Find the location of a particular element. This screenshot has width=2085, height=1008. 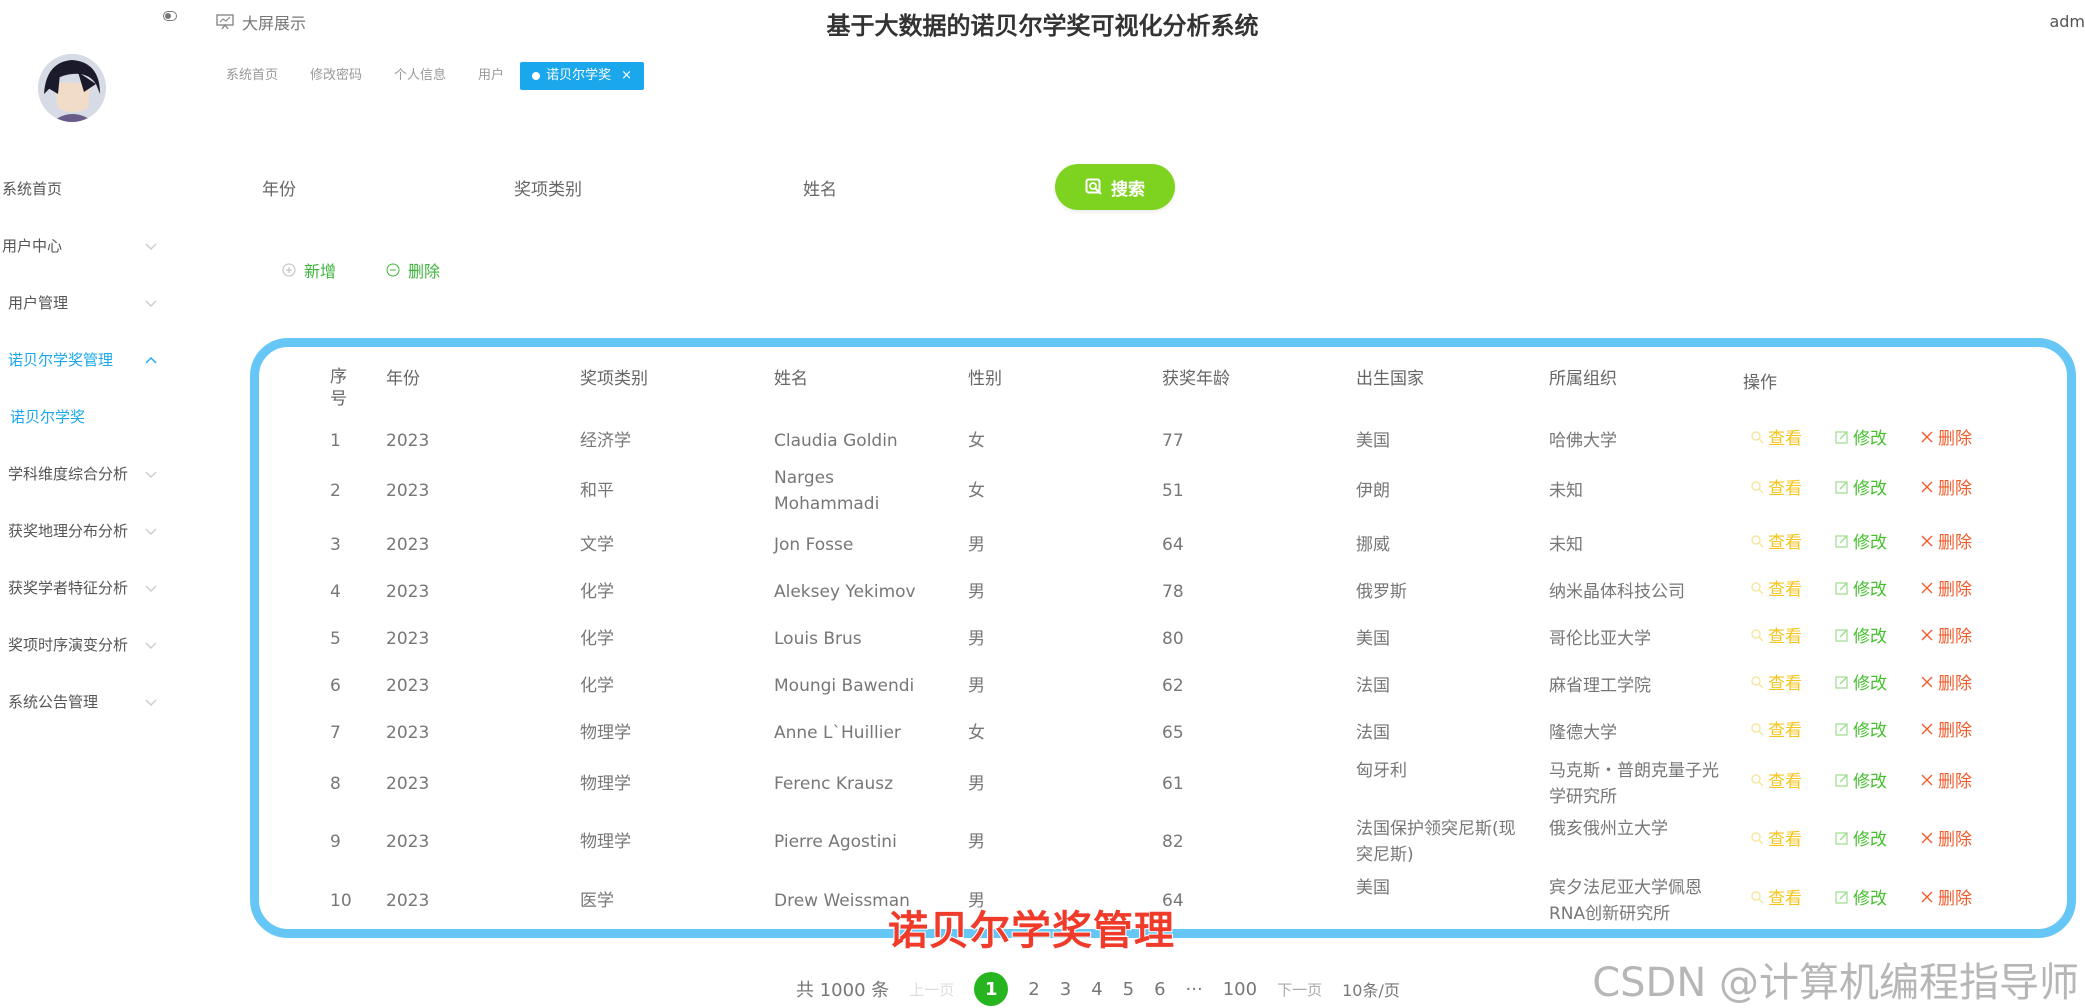

sidebar-item-discipline-analysis: 学科维度综合分析 is located at coordinates (85, 473).